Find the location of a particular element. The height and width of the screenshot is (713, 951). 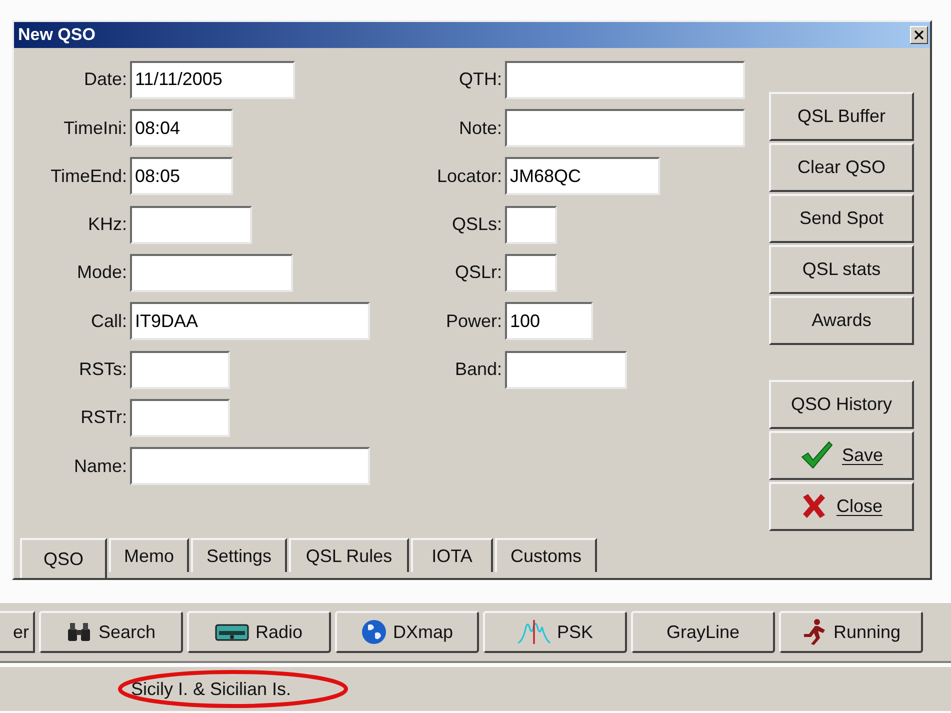

field-label: Call: is located at coordinates (108, 321).